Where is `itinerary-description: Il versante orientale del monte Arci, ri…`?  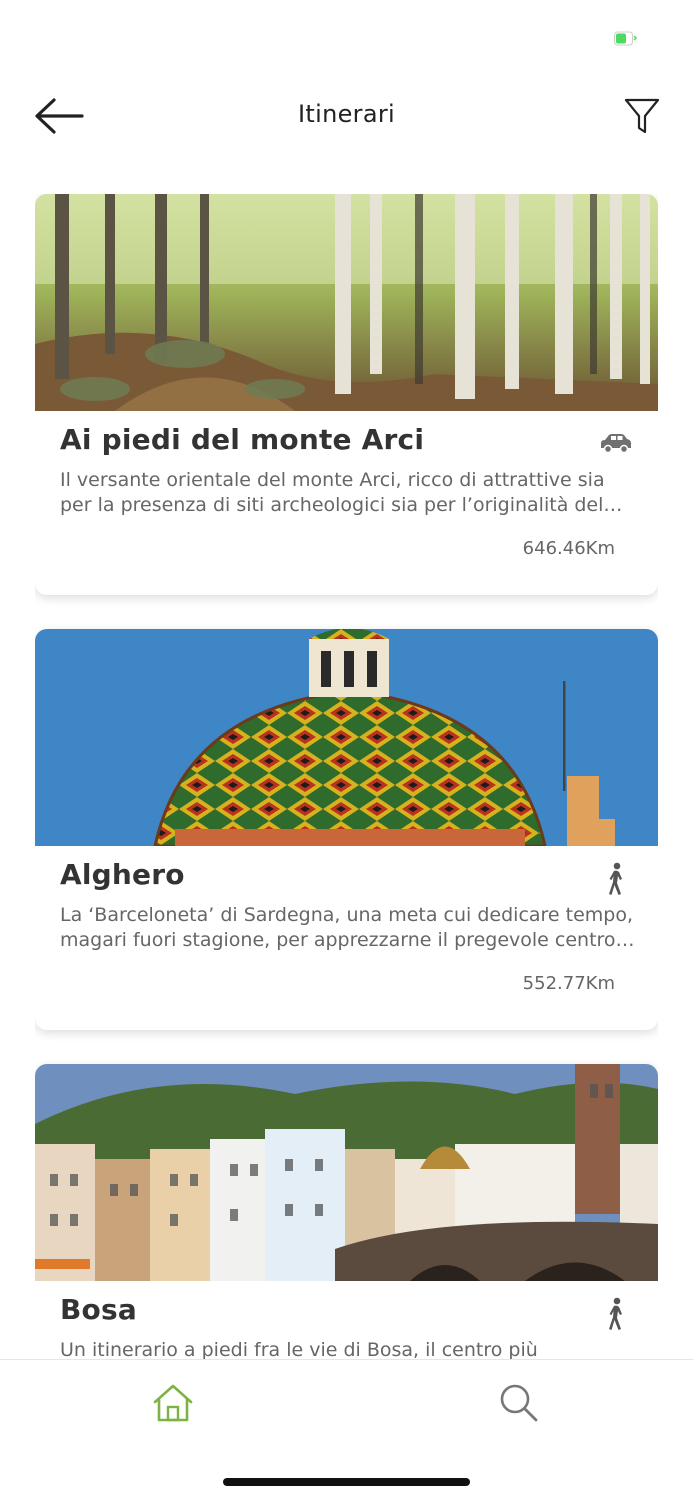 itinerary-description: Il versante orientale del monte Arci, ri… is located at coordinates (332, 492).